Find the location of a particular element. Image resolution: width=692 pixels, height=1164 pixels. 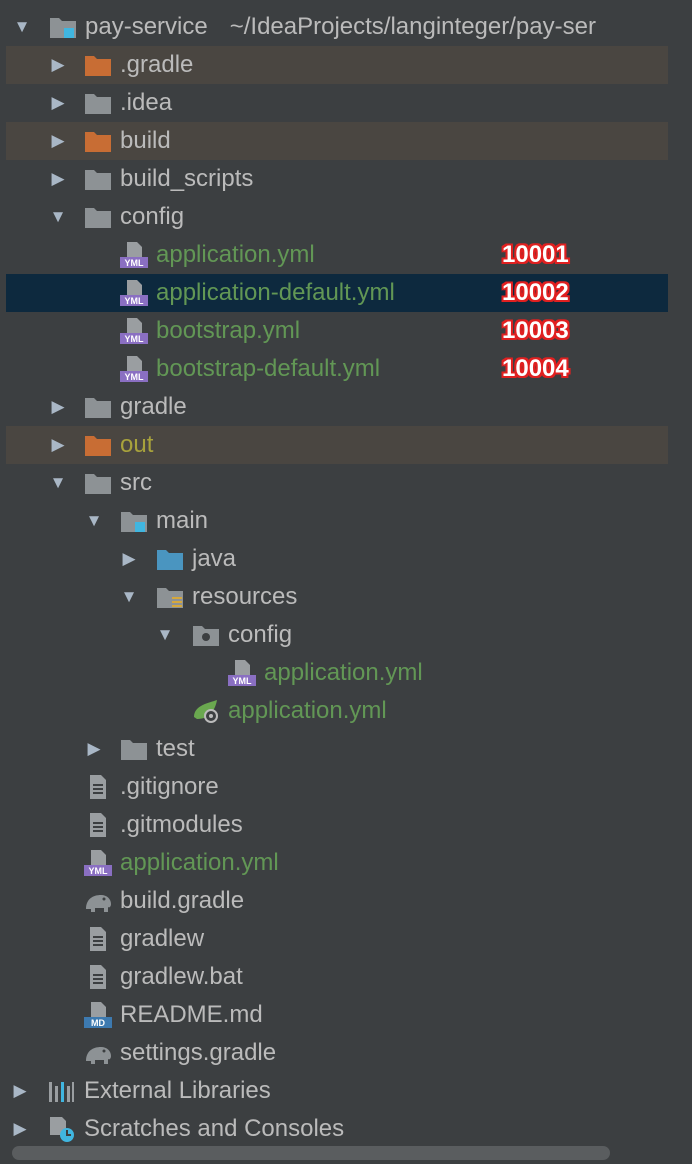

tree-row-label: build is located at coordinates (145, 140).